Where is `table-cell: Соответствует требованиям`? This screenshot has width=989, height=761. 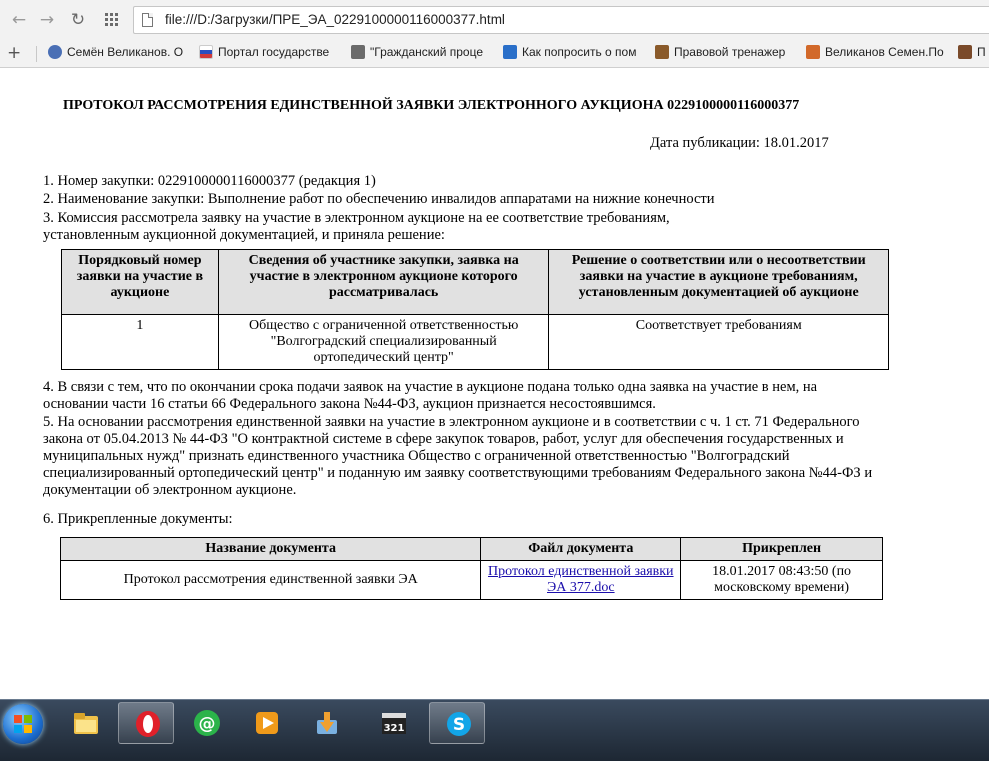 table-cell: Соответствует требованиям is located at coordinates (718, 342).